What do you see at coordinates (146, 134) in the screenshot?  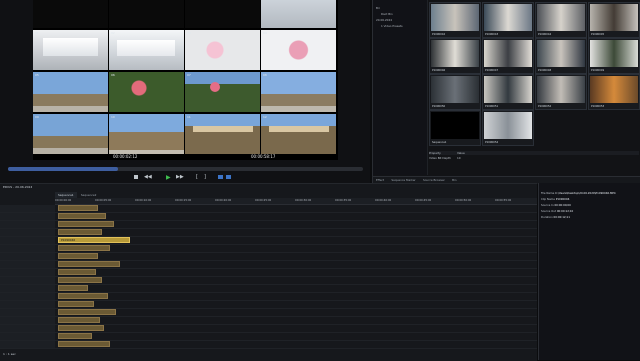 I see `preview-cell-building: 10` at bounding box center [146, 134].